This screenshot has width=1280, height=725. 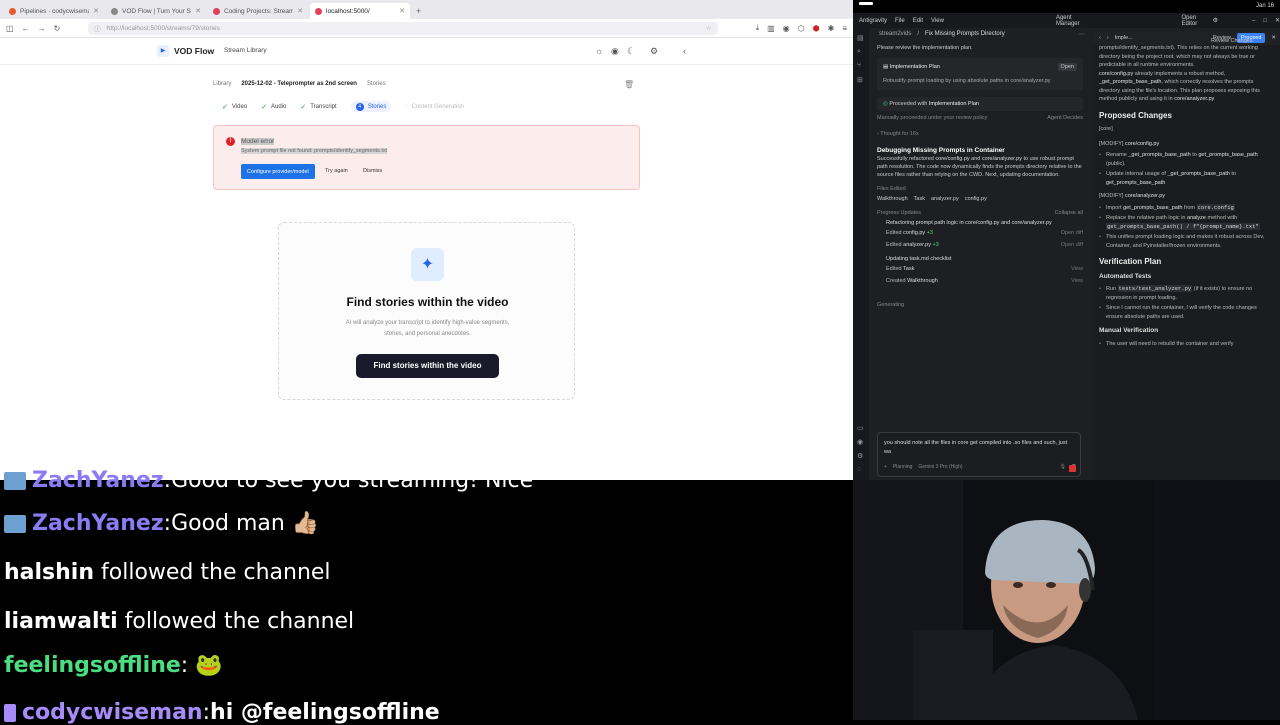 I want to click on sidebar-toggle-icon: ◫, so click(x=10, y=28).